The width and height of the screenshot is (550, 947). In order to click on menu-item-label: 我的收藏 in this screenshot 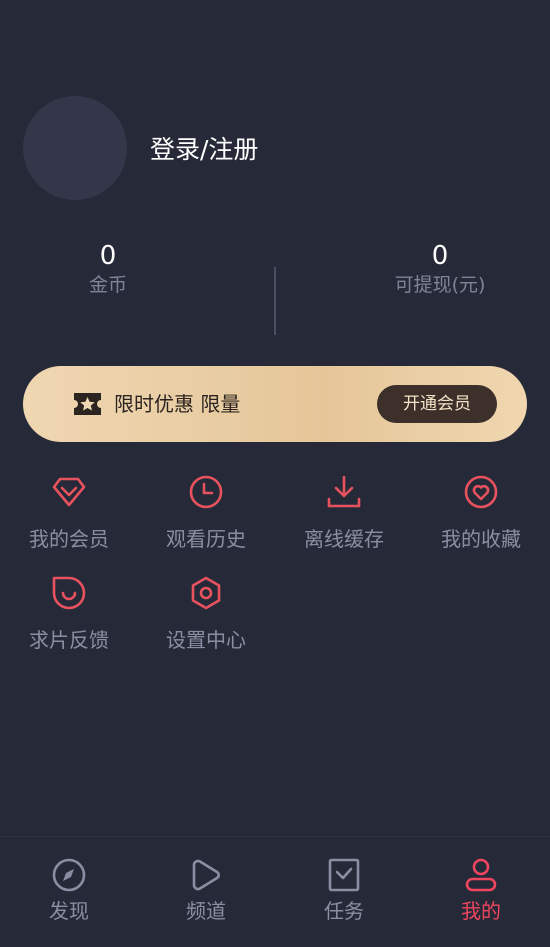, I will do `click(481, 539)`.